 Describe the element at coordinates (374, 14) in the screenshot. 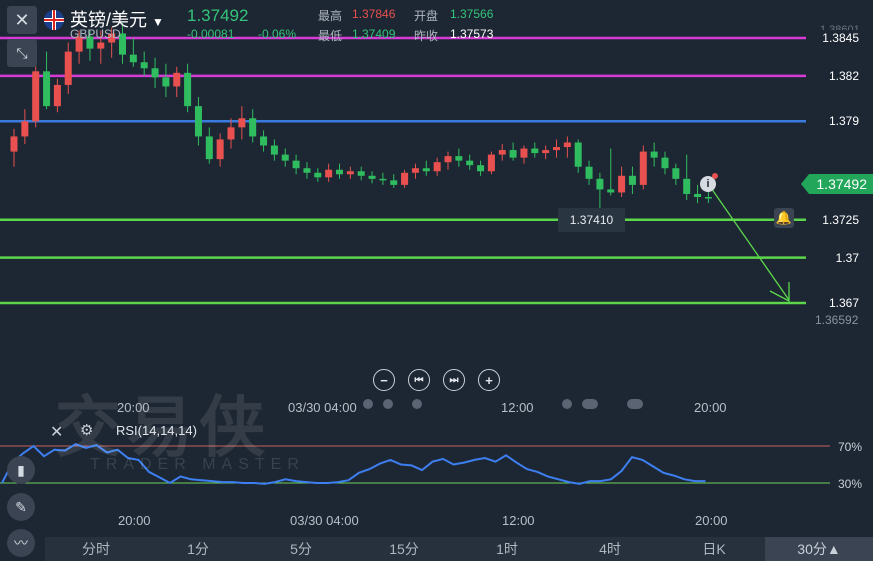

I see `high-value: 1.37846` at that location.